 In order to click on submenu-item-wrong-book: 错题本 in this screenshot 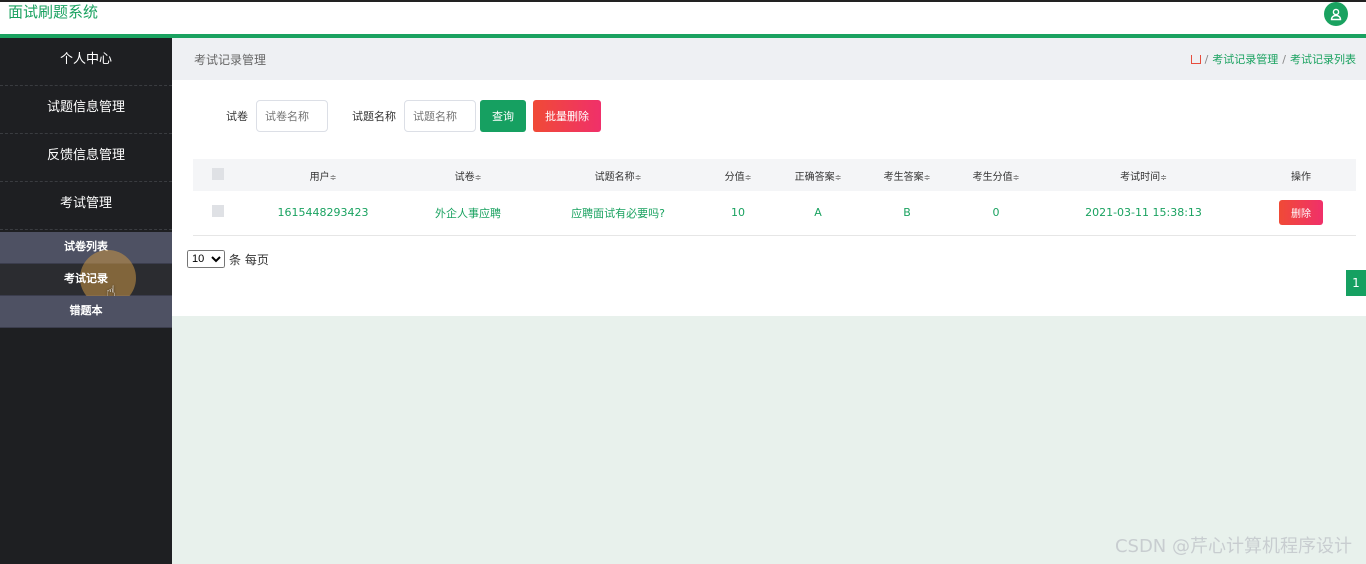, I will do `click(86, 312)`.